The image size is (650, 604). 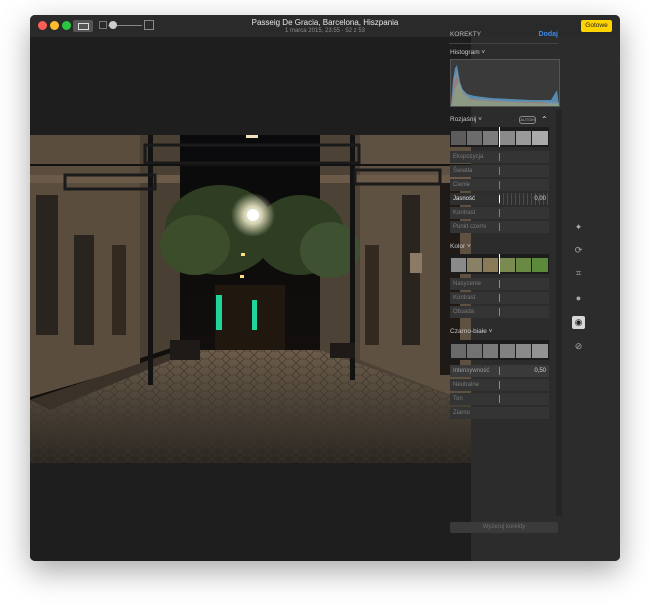 What do you see at coordinates (578, 298) in the screenshot?
I see `filters-icon: ●` at bounding box center [578, 298].